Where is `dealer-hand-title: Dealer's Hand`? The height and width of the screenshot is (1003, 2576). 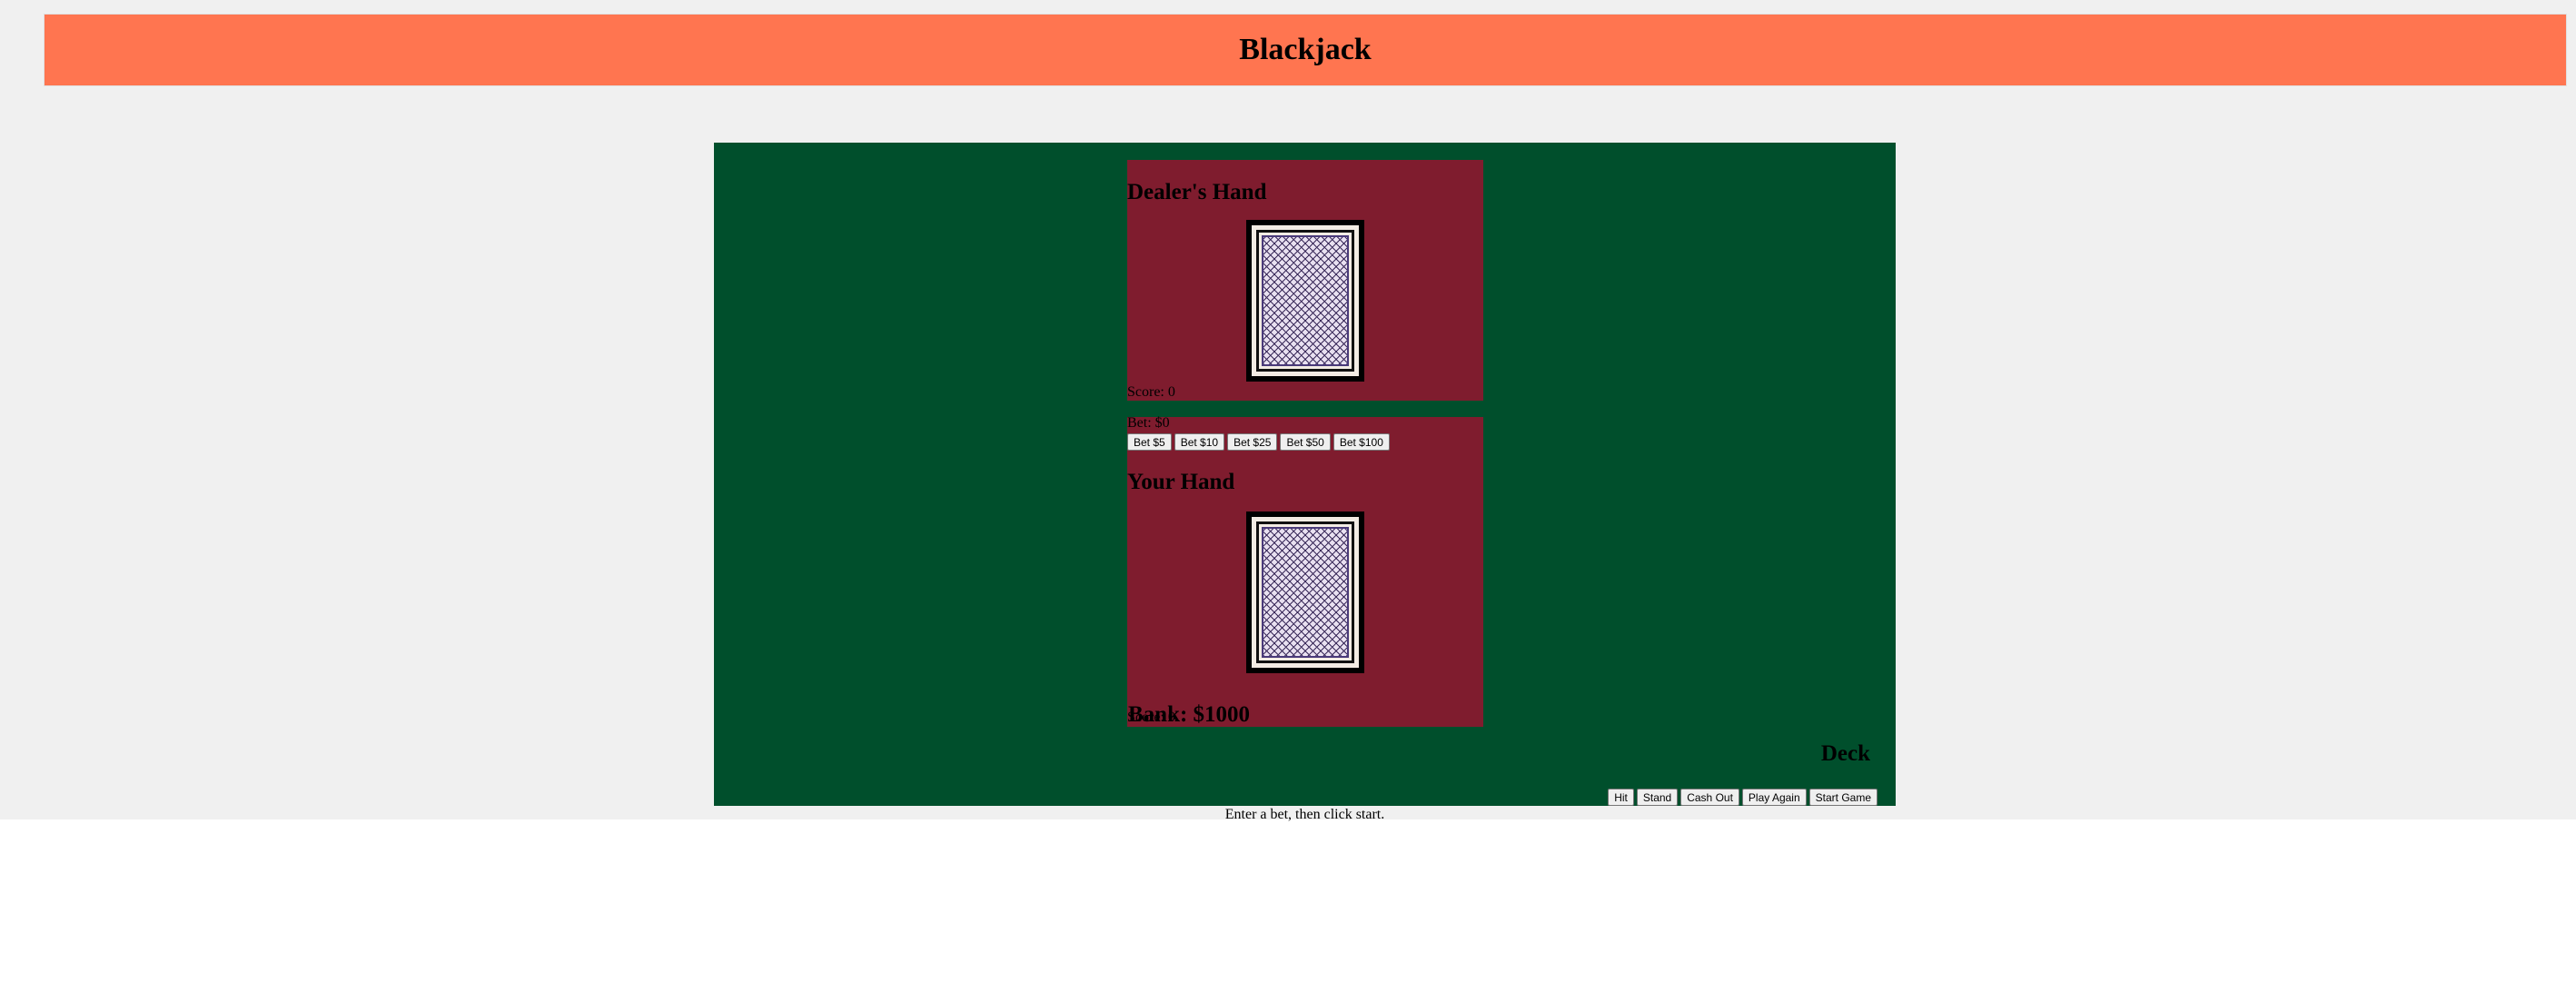 dealer-hand-title: Dealer's Hand is located at coordinates (1197, 192).